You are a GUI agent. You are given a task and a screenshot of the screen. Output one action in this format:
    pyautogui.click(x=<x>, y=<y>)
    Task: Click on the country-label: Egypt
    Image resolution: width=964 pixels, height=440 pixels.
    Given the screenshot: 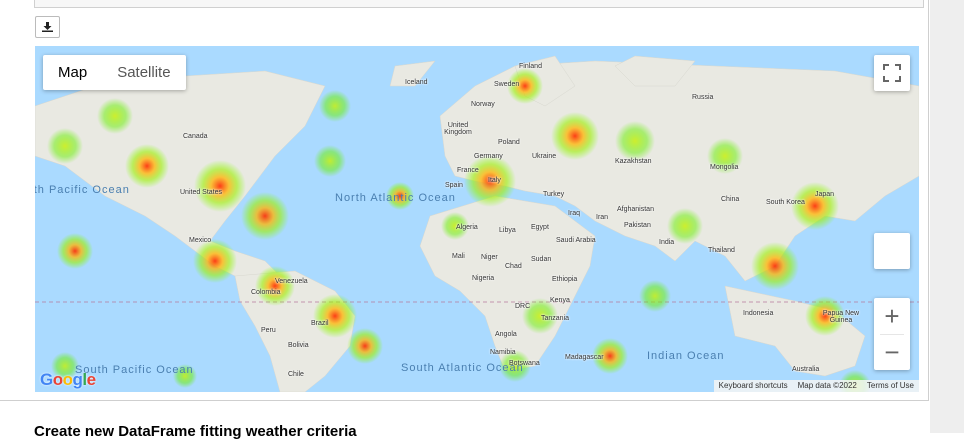 What is the action you would take?
    pyautogui.click(x=540, y=227)
    